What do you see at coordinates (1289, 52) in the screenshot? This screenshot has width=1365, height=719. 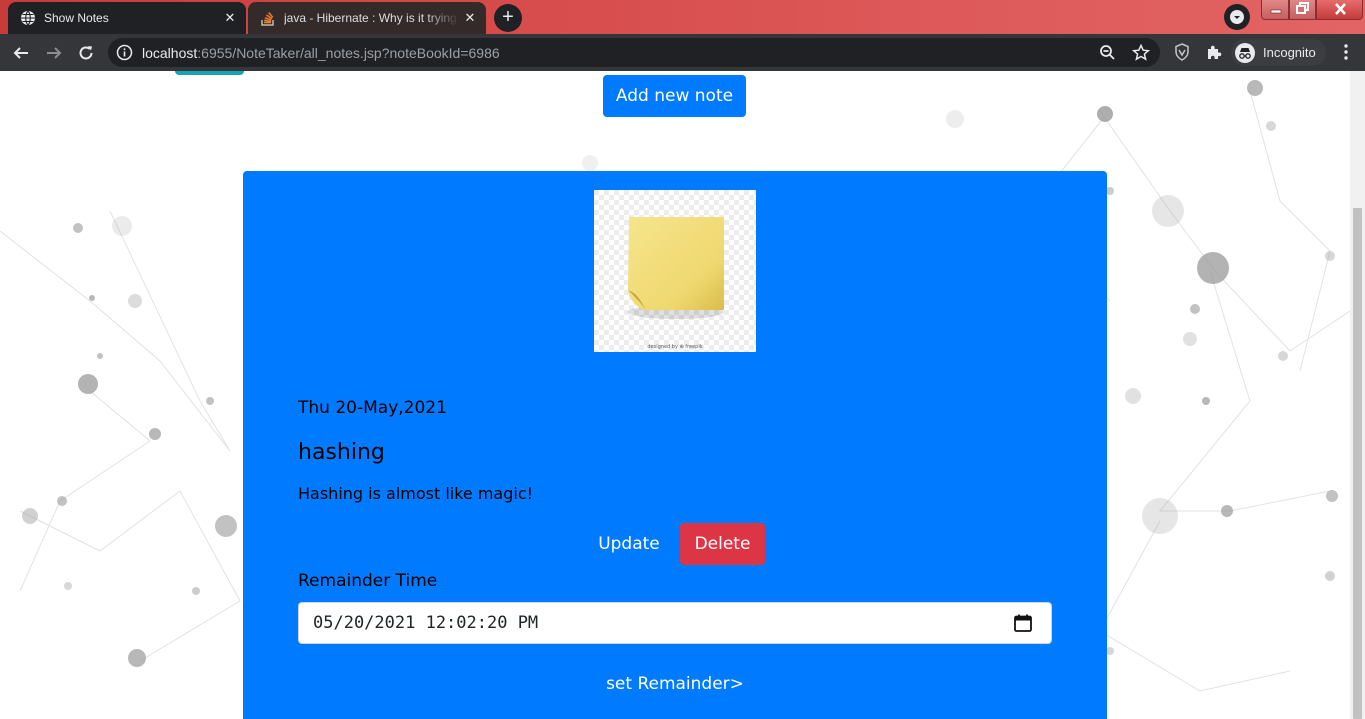 I see `incognito-label: Incognito` at bounding box center [1289, 52].